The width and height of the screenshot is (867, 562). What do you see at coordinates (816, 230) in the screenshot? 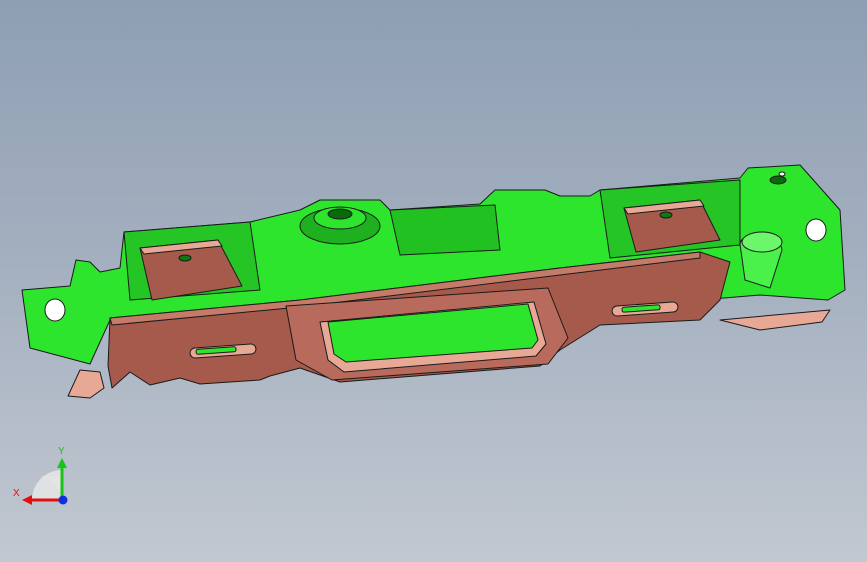
I see `mount-hole-right` at bounding box center [816, 230].